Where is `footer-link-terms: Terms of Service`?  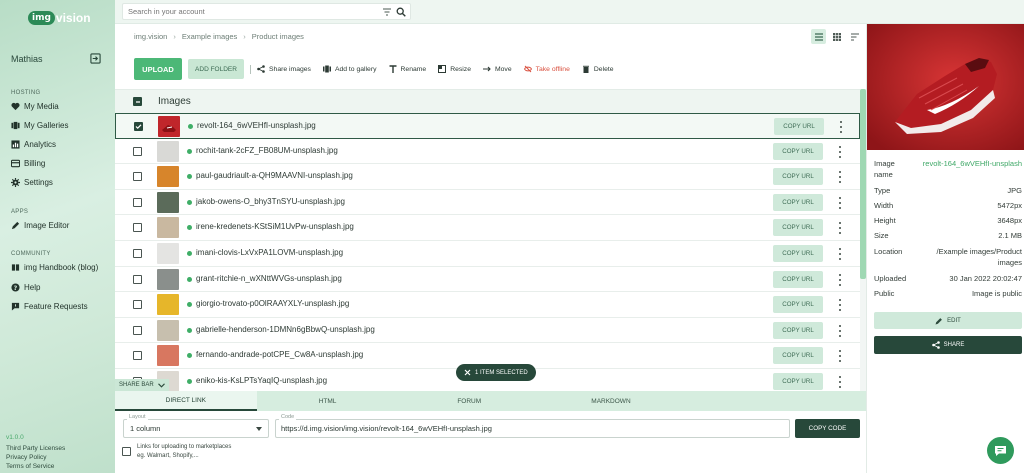
footer-link-terms: Terms of Service is located at coordinates (30, 466).